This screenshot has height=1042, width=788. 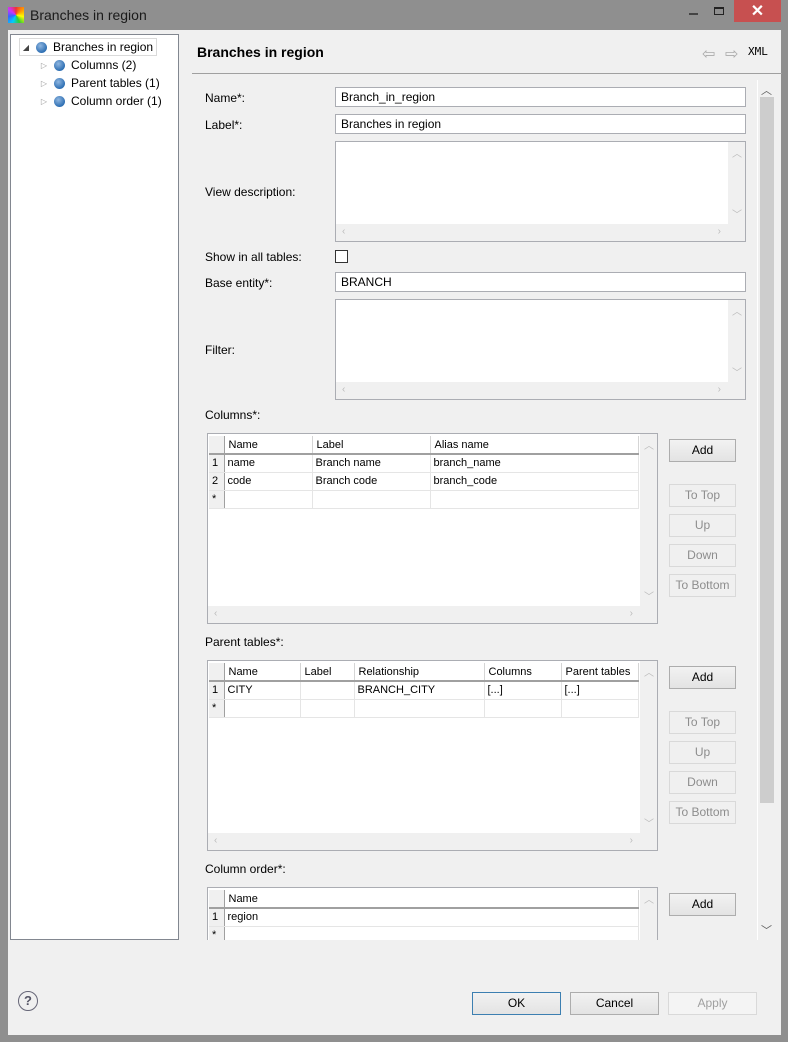 I want to click on cell: branch_code, so click(x=534, y=481).